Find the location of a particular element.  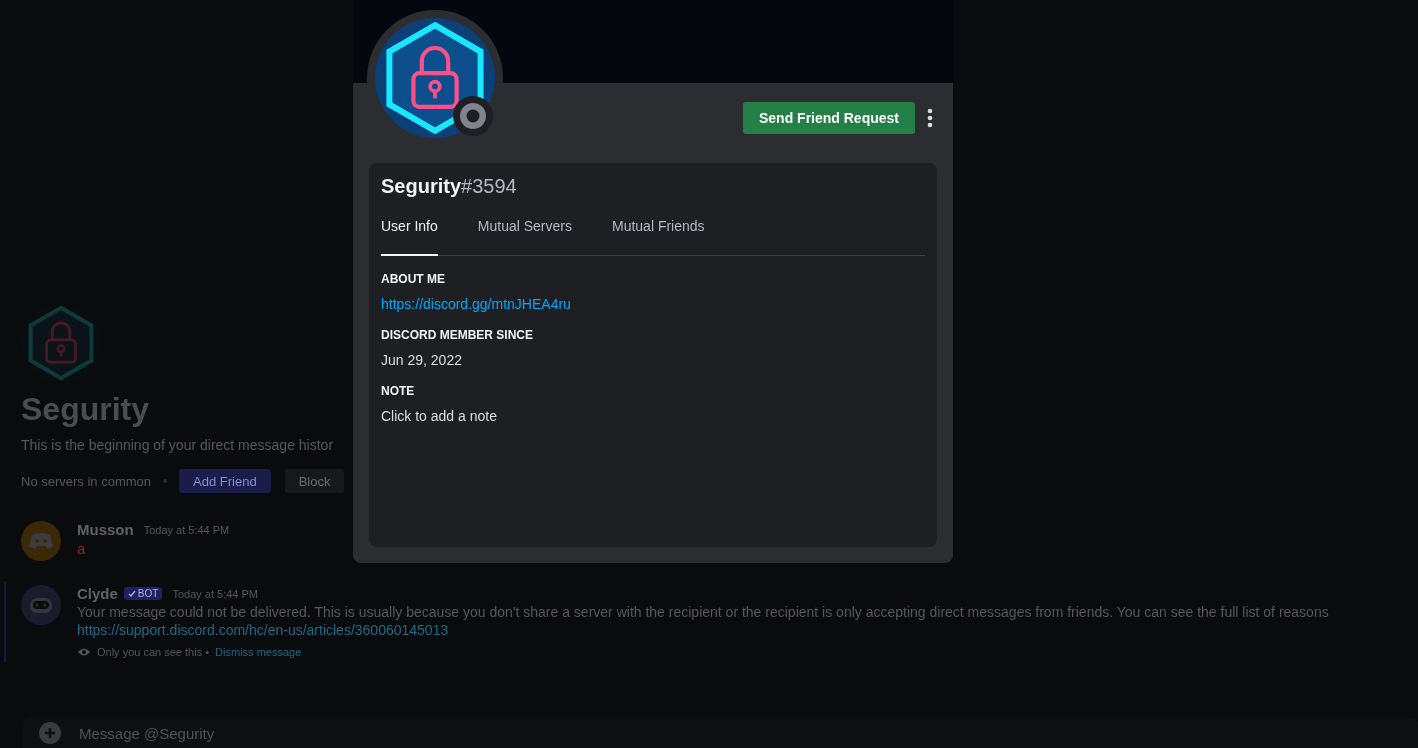

intro-text: This is the beginning of your direct message histor is located at coordinates (177, 445).